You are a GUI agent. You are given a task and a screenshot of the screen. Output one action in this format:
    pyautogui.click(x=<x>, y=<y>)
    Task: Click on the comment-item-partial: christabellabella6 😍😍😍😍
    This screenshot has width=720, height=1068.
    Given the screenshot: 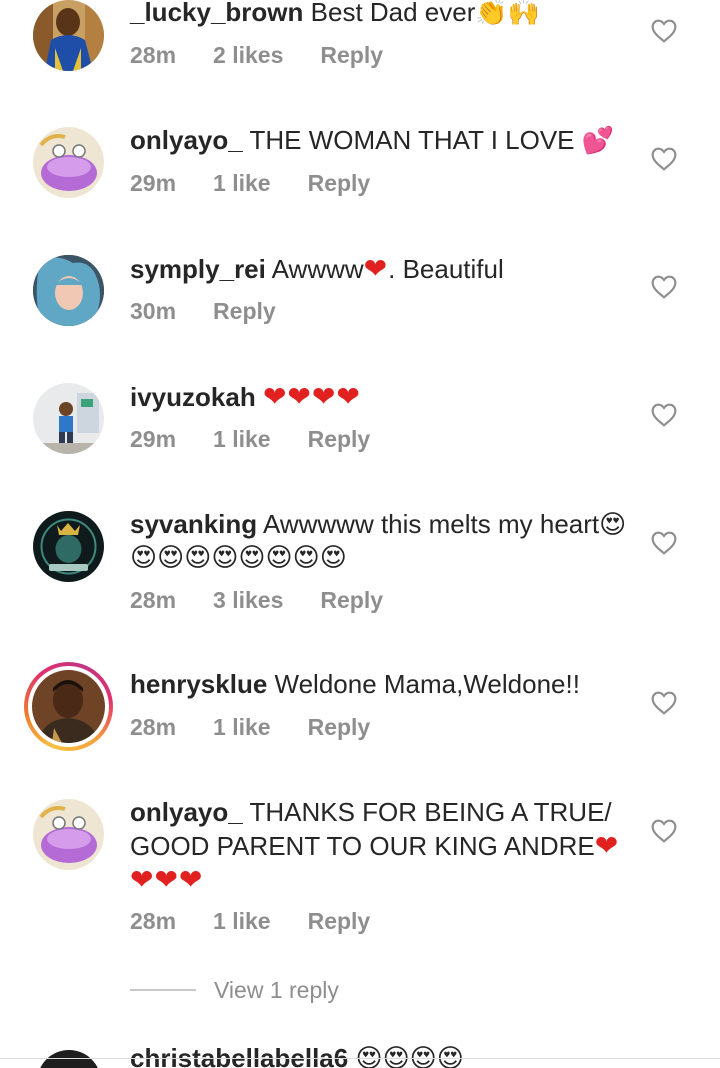 What is the action you would take?
    pyautogui.click(x=360, y=1054)
    